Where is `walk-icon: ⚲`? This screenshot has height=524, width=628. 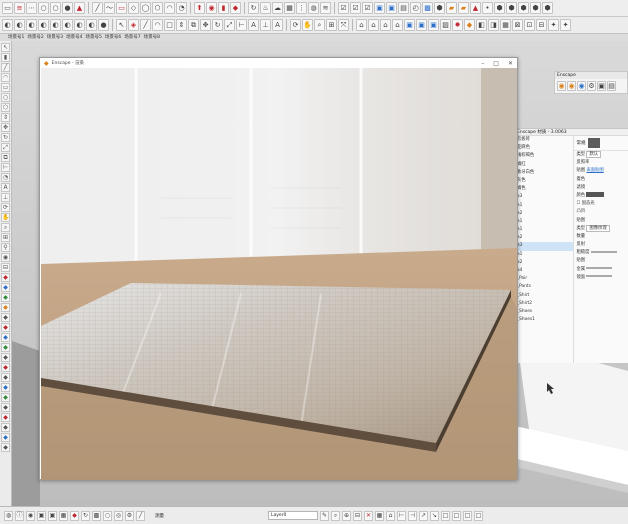 walk-icon: ⚲ is located at coordinates (5, 247).